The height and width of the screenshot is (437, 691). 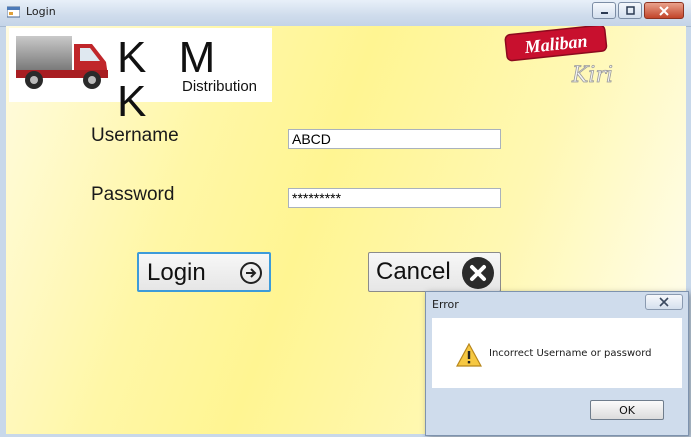 What do you see at coordinates (604, 10) in the screenshot?
I see `minimize-button` at bounding box center [604, 10].